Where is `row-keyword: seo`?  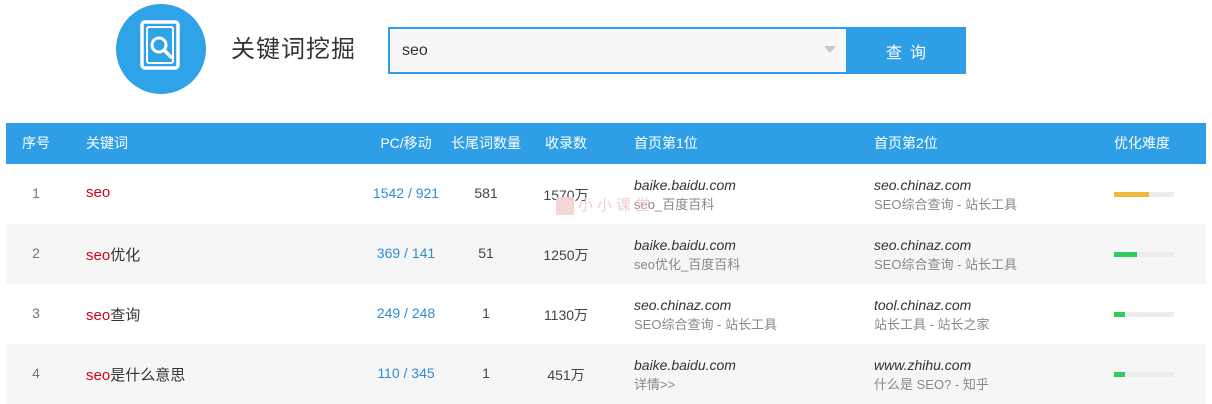
row-keyword: seo is located at coordinates (98, 192).